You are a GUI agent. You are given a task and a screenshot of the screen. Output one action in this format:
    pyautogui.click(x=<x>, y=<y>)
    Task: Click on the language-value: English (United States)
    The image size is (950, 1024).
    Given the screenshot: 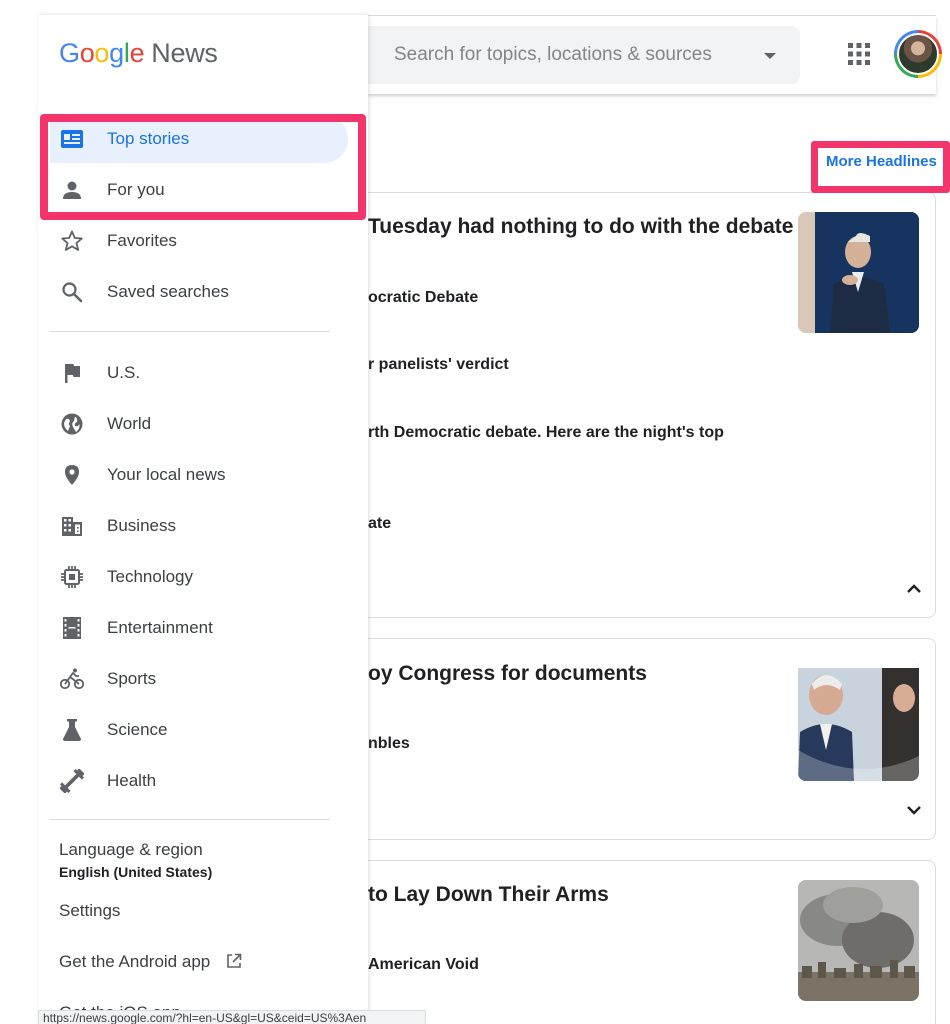 What is the action you would take?
    pyautogui.click(x=136, y=872)
    